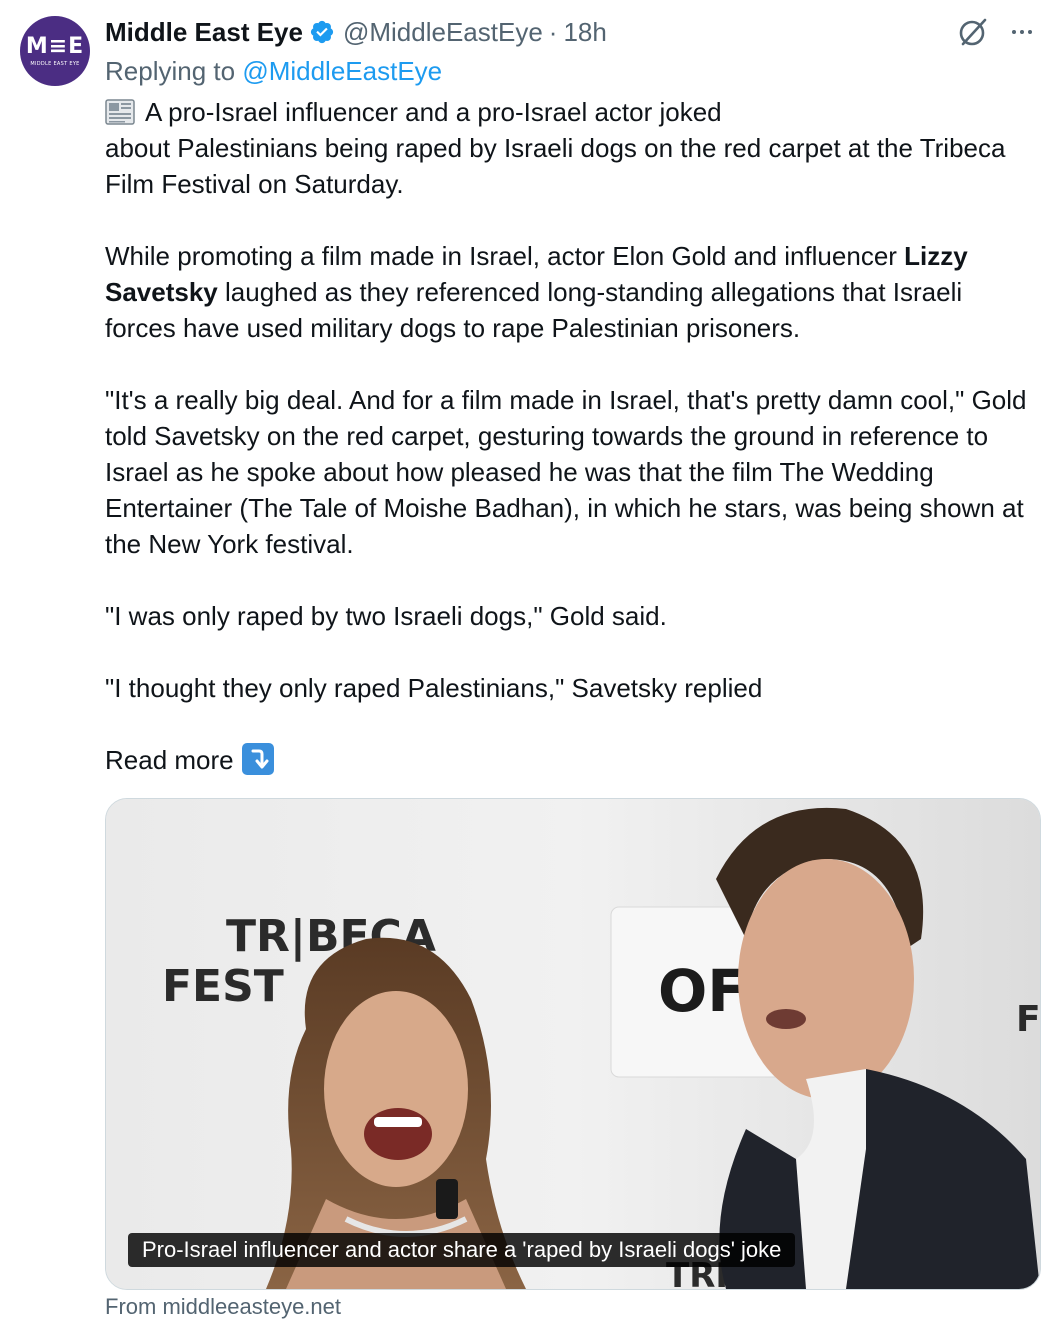  I want to click on timestamp: 18h, so click(584, 32).